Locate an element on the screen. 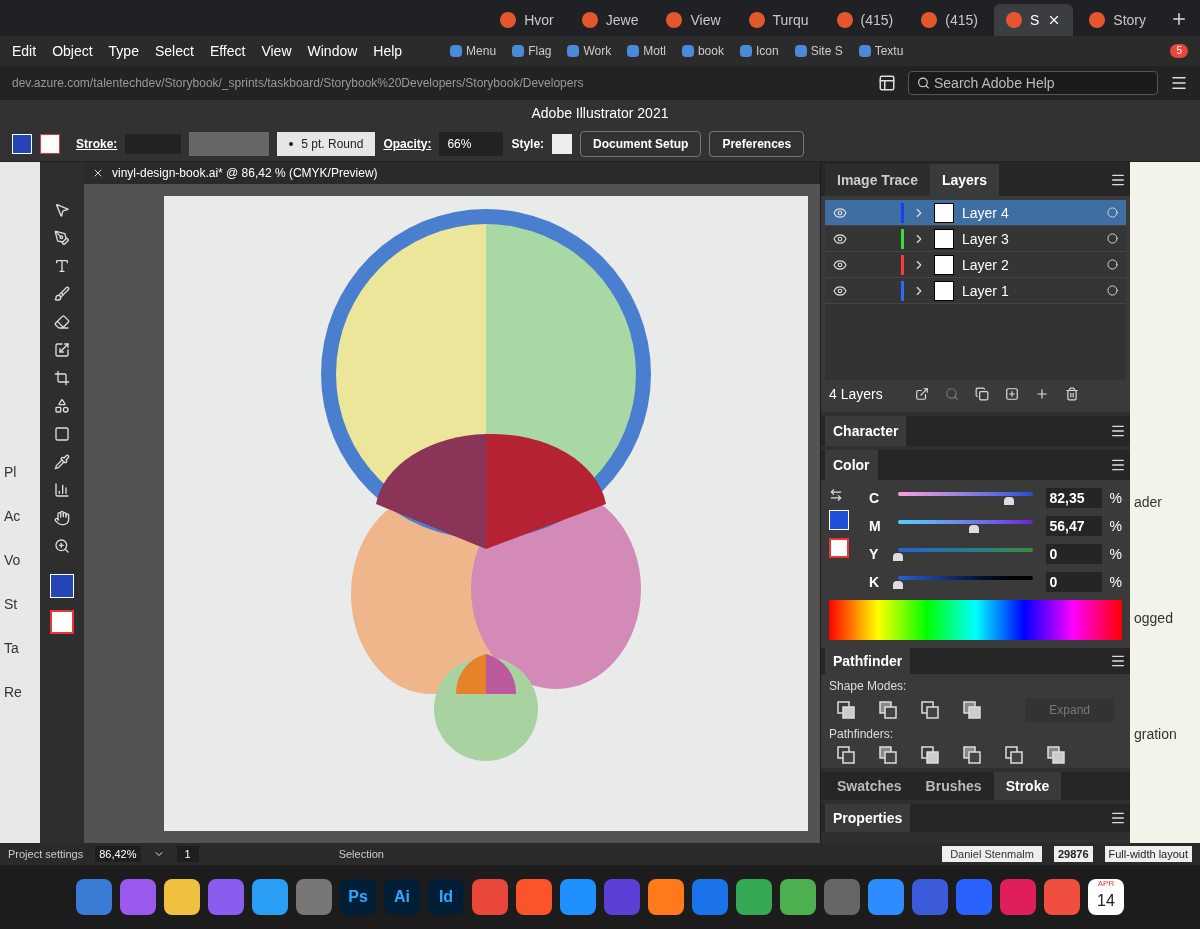  channel-value-field: 56,47 is located at coordinates (1073, 526).